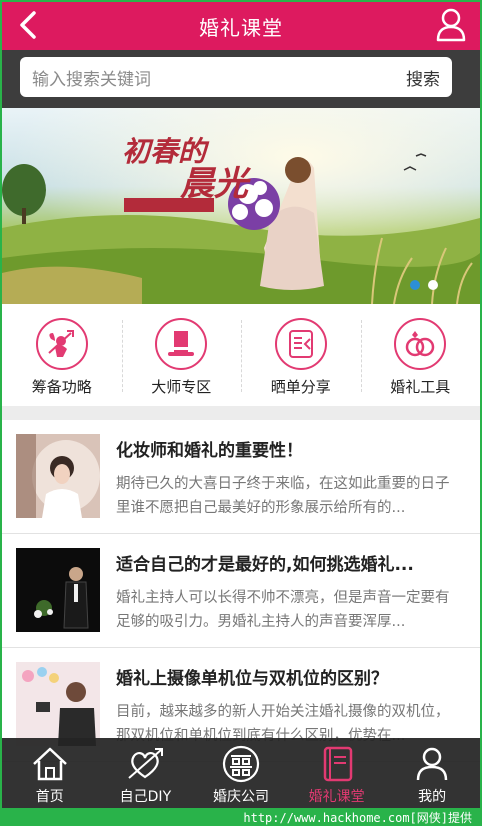 The image size is (482, 826). I want to click on section-divider, so click(241, 413).